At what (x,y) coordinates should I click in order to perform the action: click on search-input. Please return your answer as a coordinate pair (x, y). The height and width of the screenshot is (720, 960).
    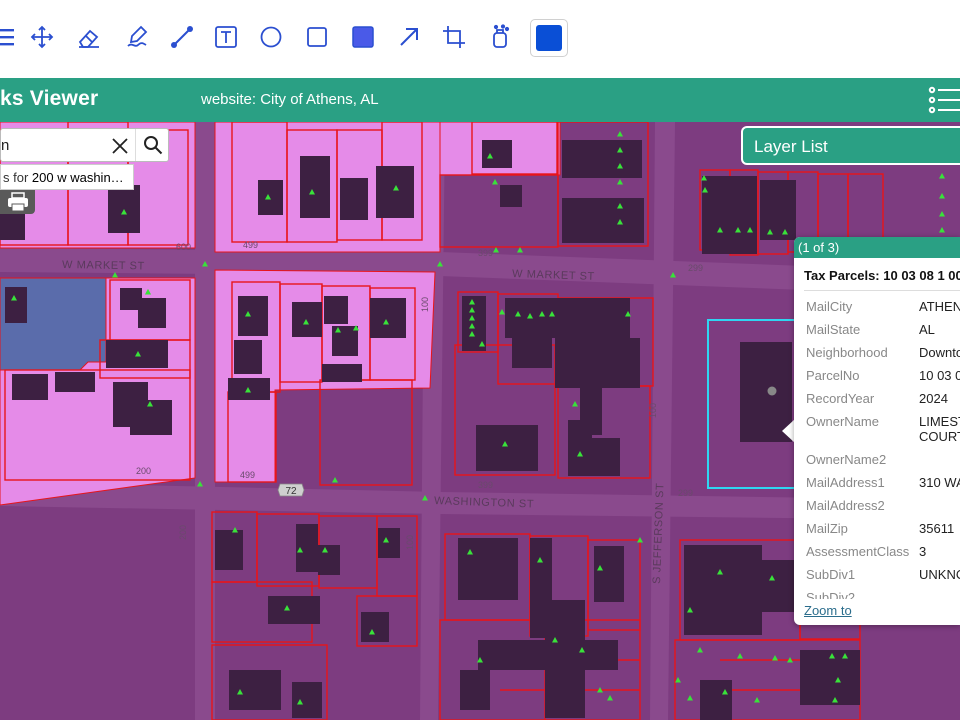
    Looking at the image, I should click on (53, 145).